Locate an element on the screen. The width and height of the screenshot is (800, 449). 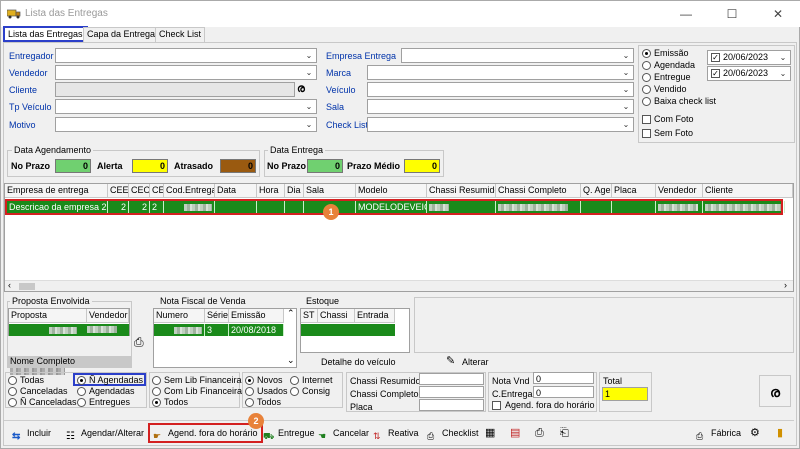
nota-vnd-input: 0 is located at coordinates (563, 378).